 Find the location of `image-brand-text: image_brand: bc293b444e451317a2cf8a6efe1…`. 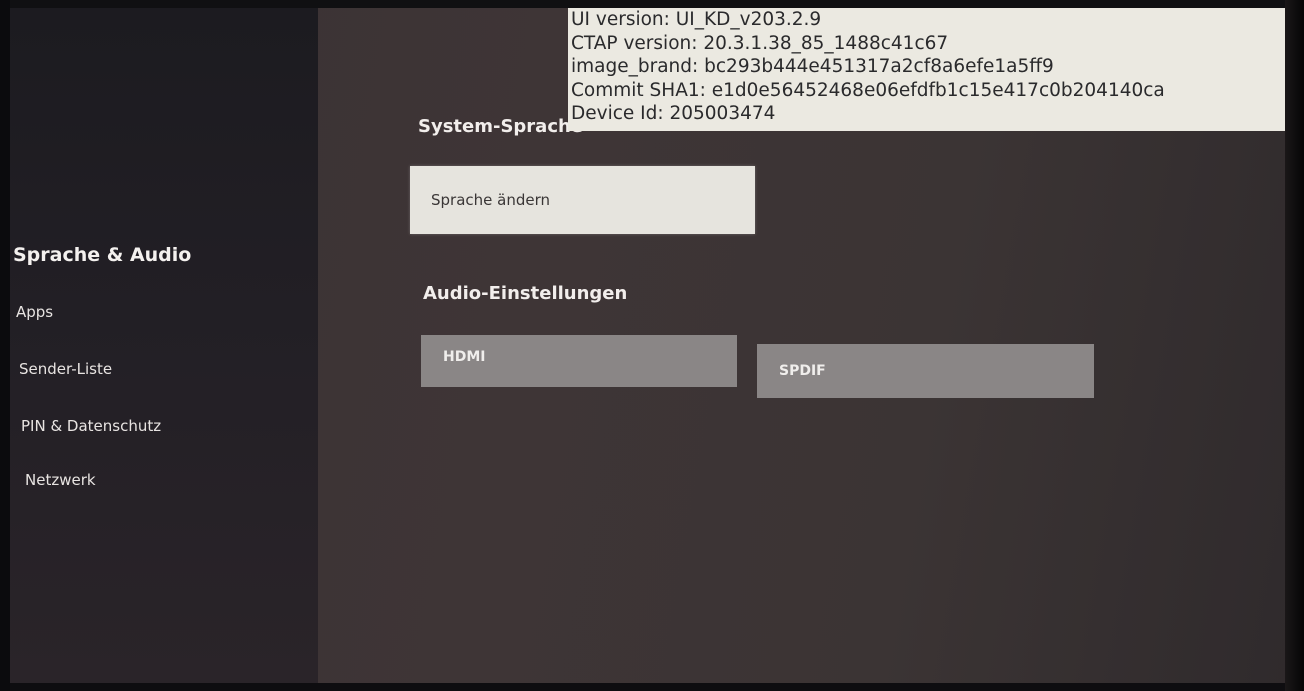

image-brand-text: image_brand: bc293b444e451317a2cf8a6efe1… is located at coordinates (812, 66).